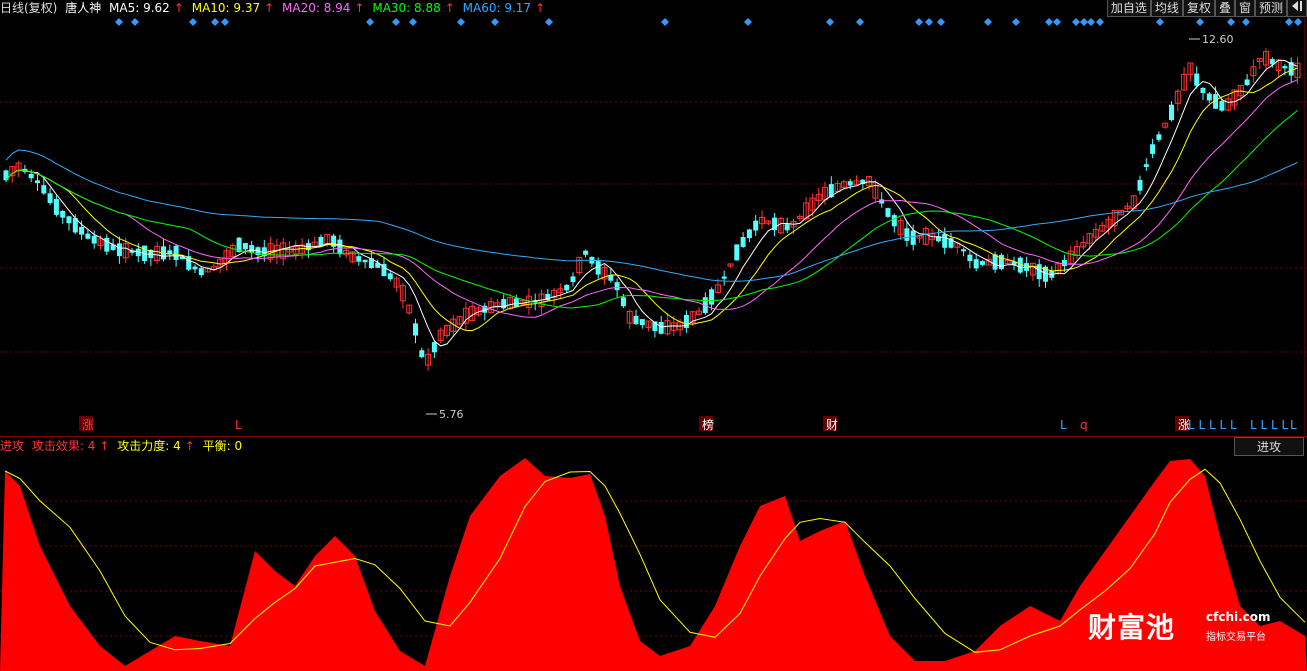  I want to click on signal-label: L L L L, so click(1269, 425).